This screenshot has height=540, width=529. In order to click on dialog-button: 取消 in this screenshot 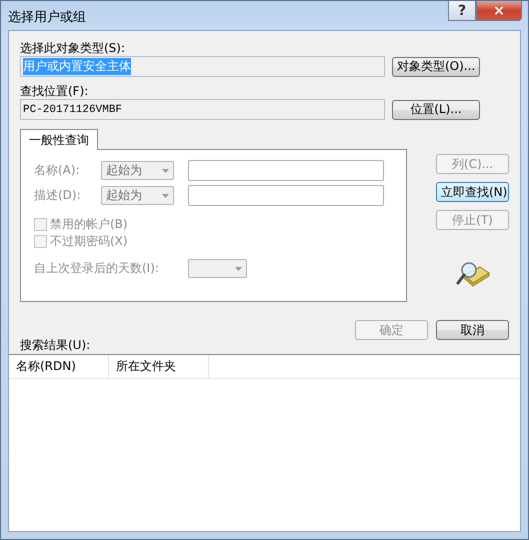, I will do `click(472, 330)`.